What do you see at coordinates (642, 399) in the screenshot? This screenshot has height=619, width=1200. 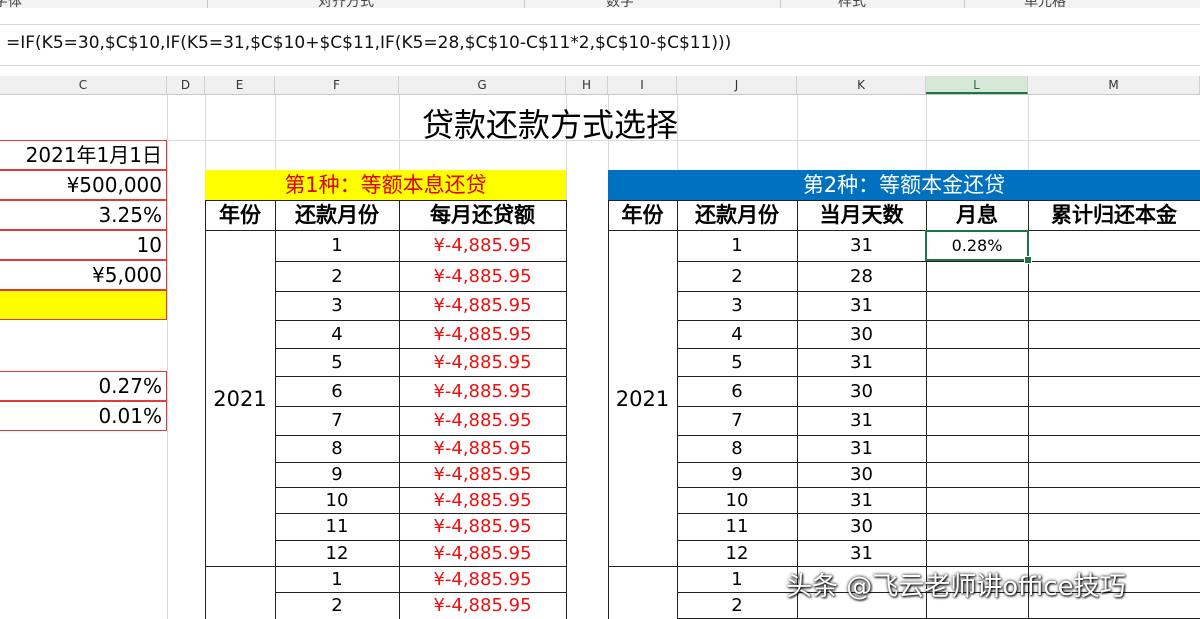 I see `table2-year-cell: 2021` at bounding box center [642, 399].